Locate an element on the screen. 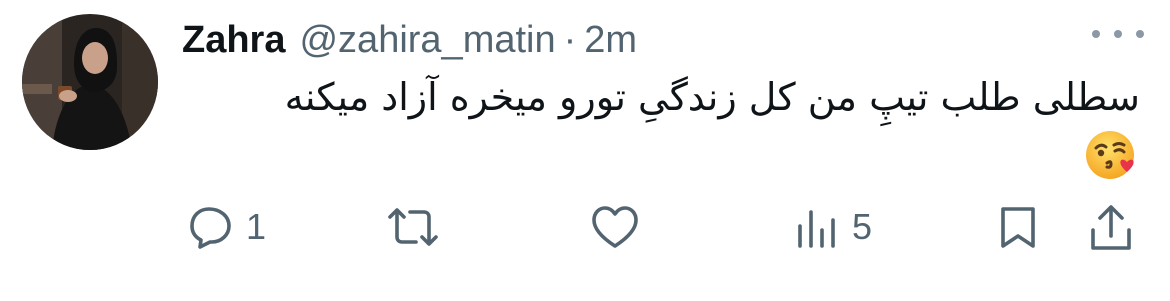 The width and height of the screenshot is (1170, 301). bookmark-icon is located at coordinates (1018, 227).